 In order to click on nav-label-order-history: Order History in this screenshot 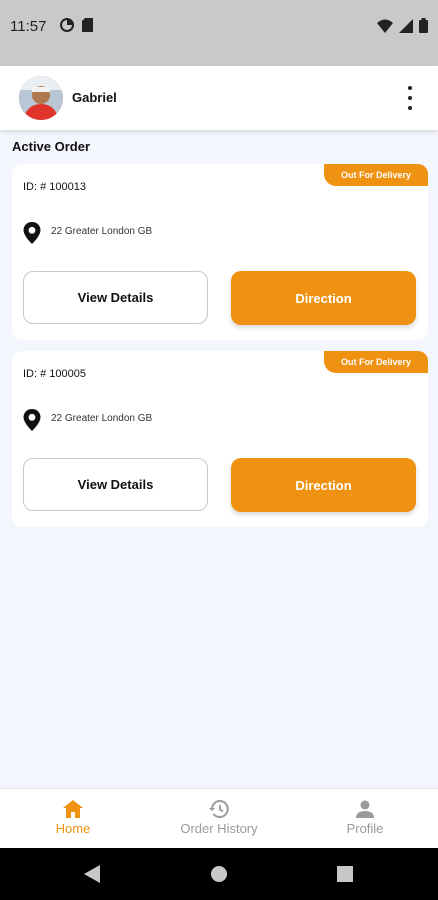, I will do `click(219, 828)`.